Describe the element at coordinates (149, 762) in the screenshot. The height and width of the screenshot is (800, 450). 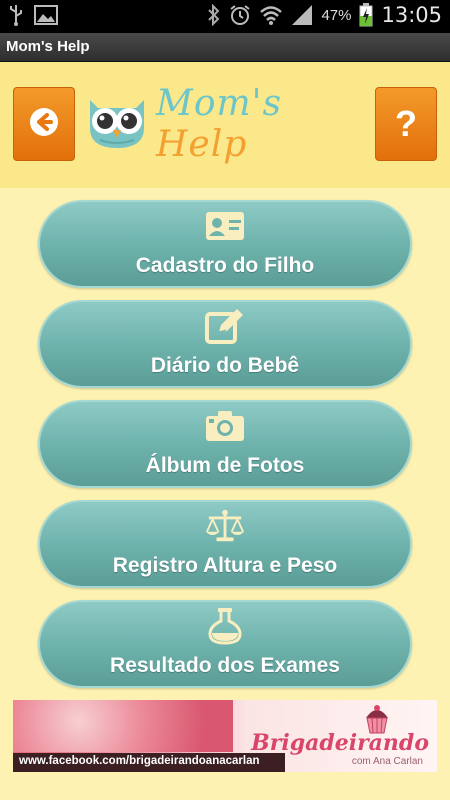
I see `banner-url: www.facebook.com/brigadeirandoanacarlan` at that location.